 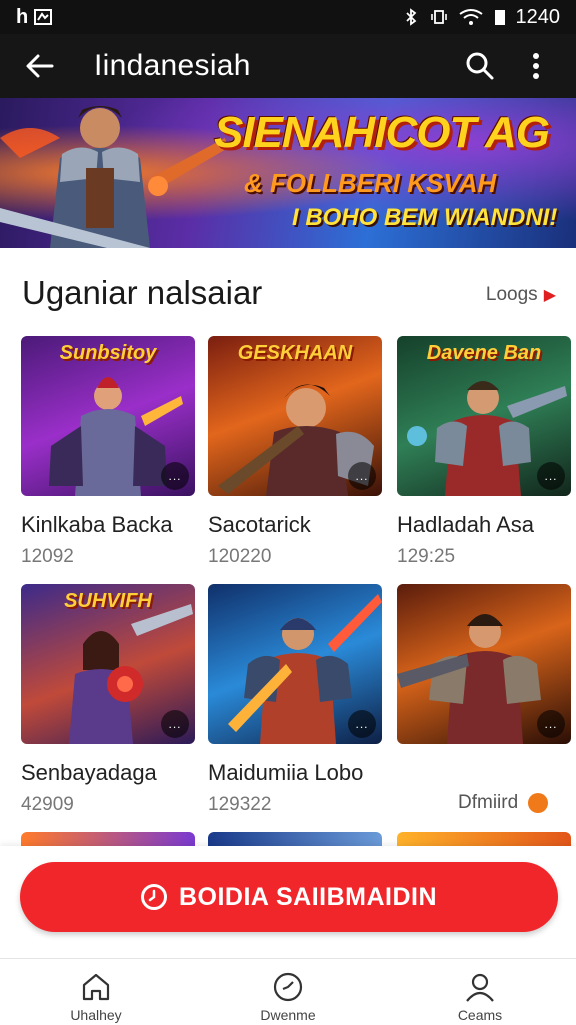 I want to click on game-thumbnail-title: Sunbsitoy, so click(x=108, y=353).